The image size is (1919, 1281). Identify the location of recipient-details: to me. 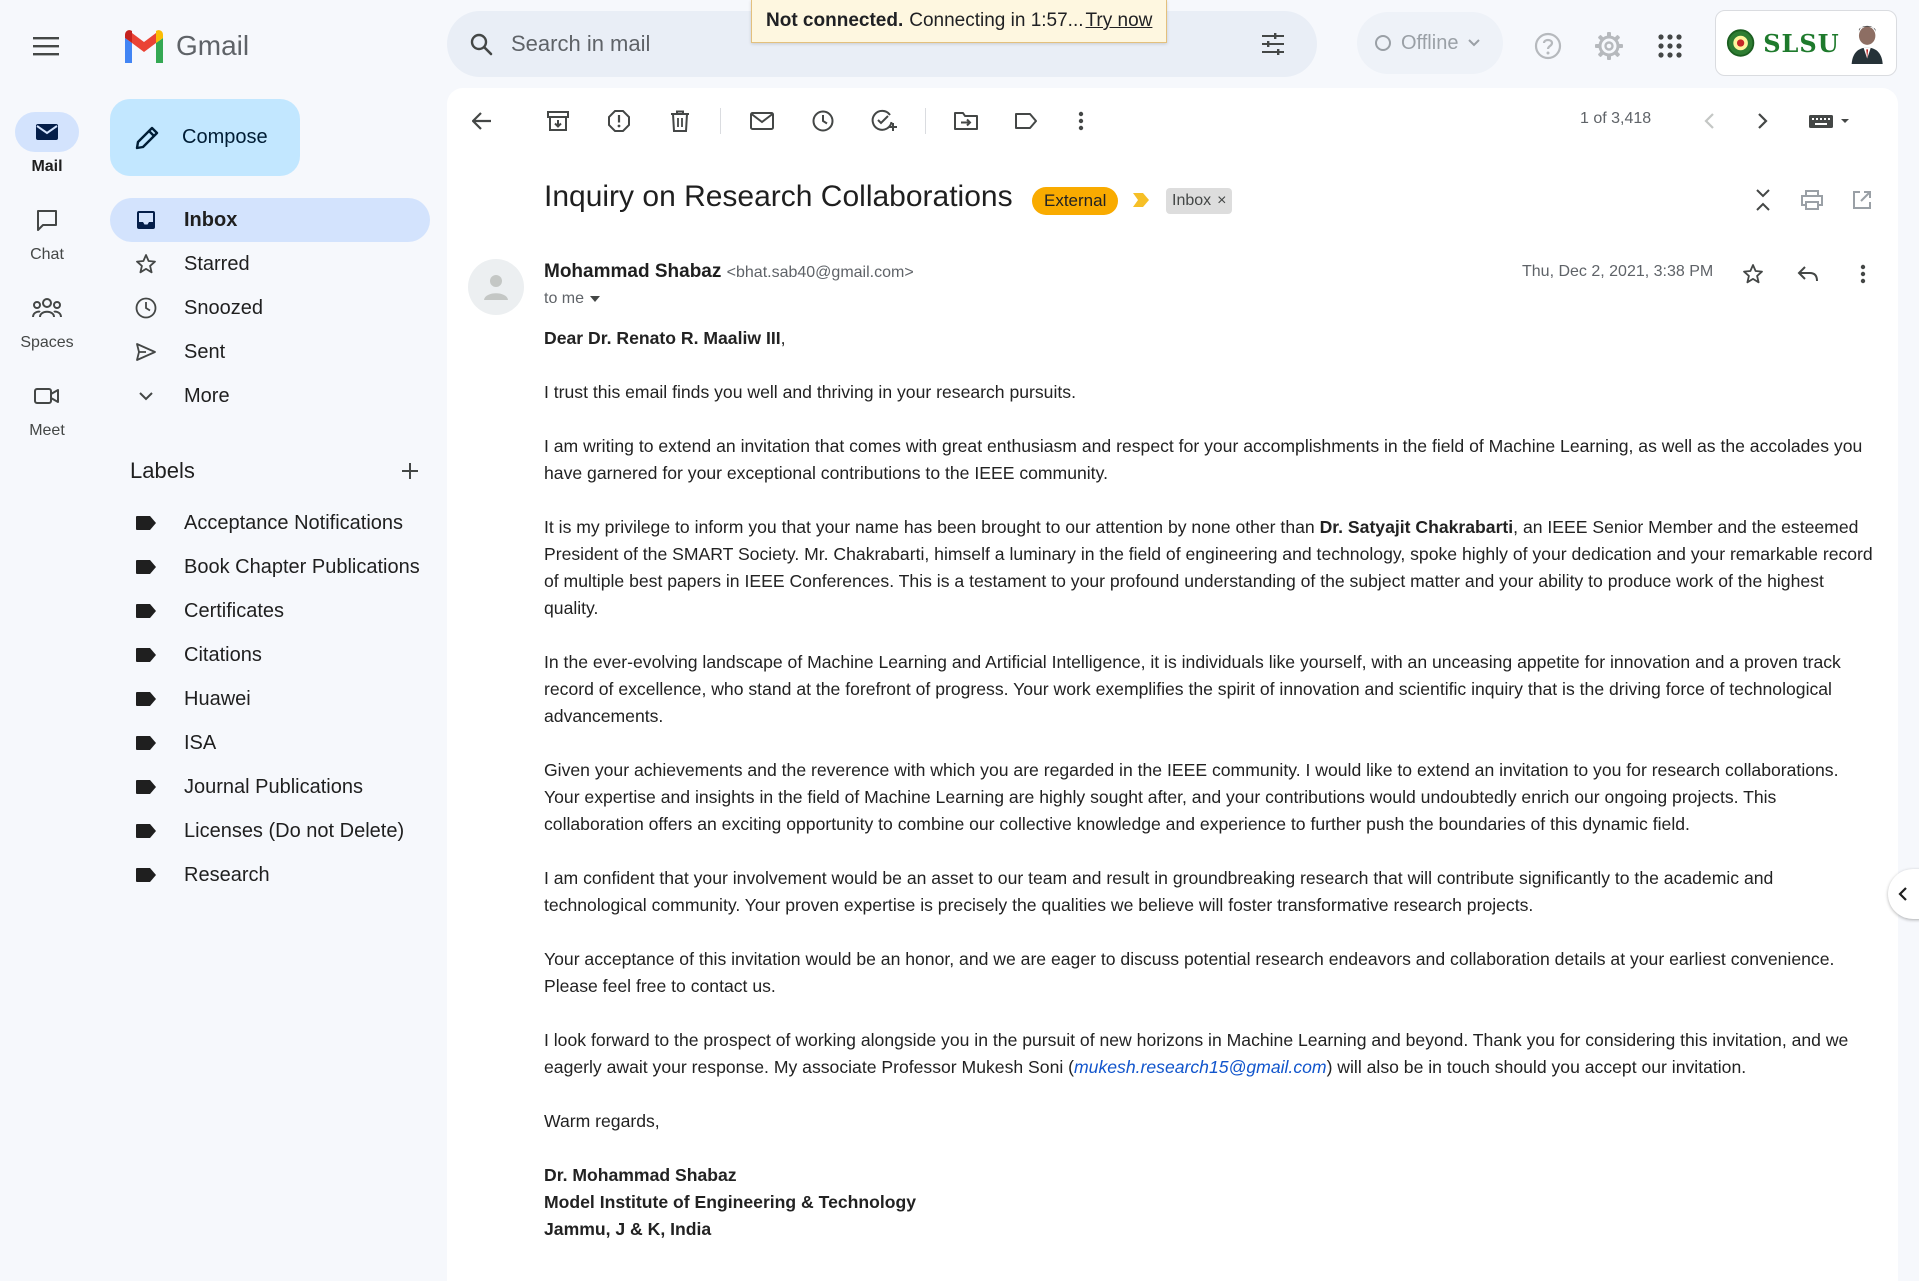
(572, 299).